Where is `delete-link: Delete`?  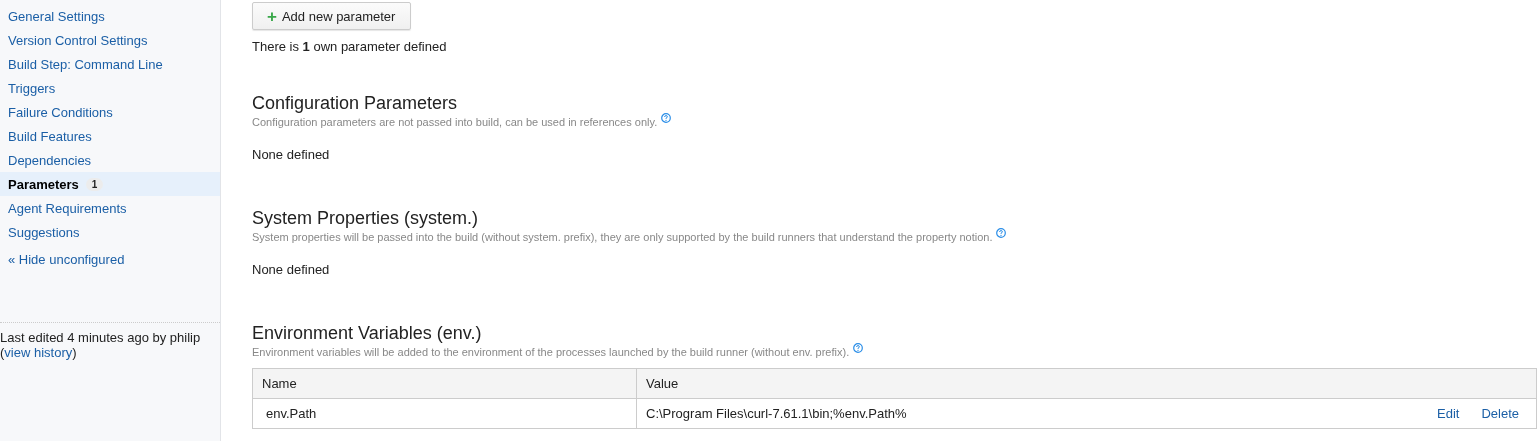
delete-link: Delete is located at coordinates (1500, 413).